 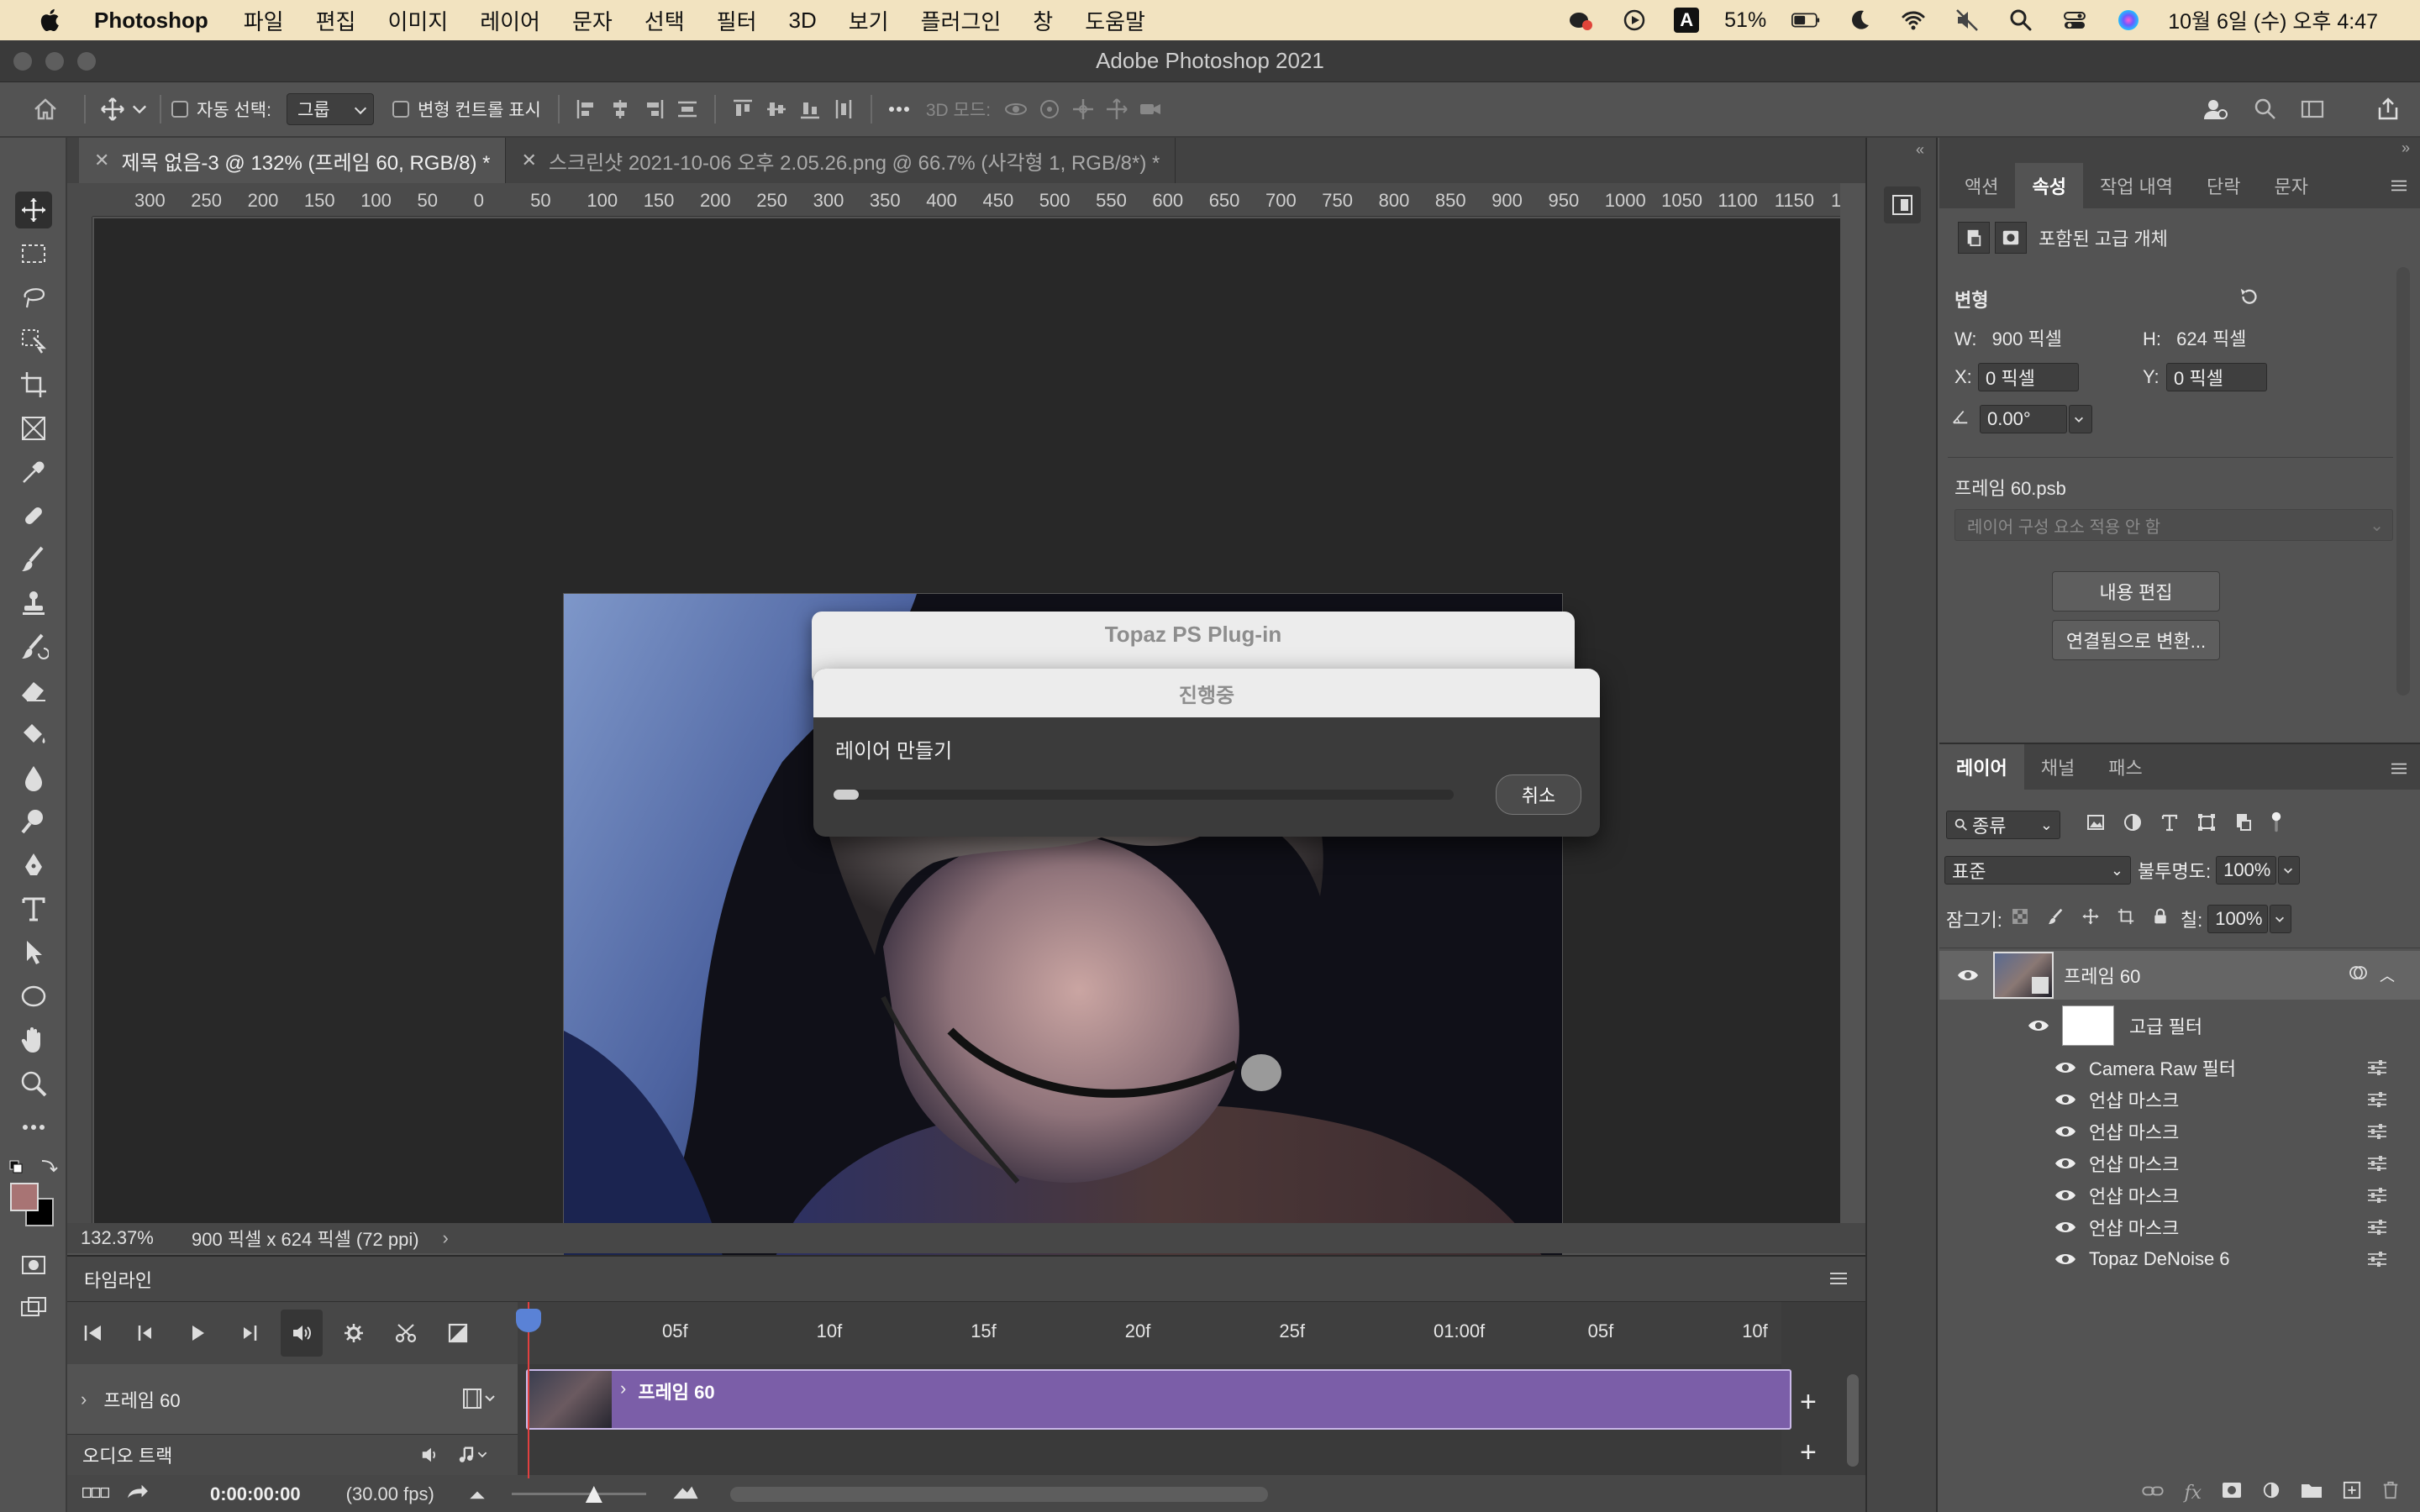 What do you see at coordinates (2126, 919) in the screenshot?
I see `lock-artboard-icon` at bounding box center [2126, 919].